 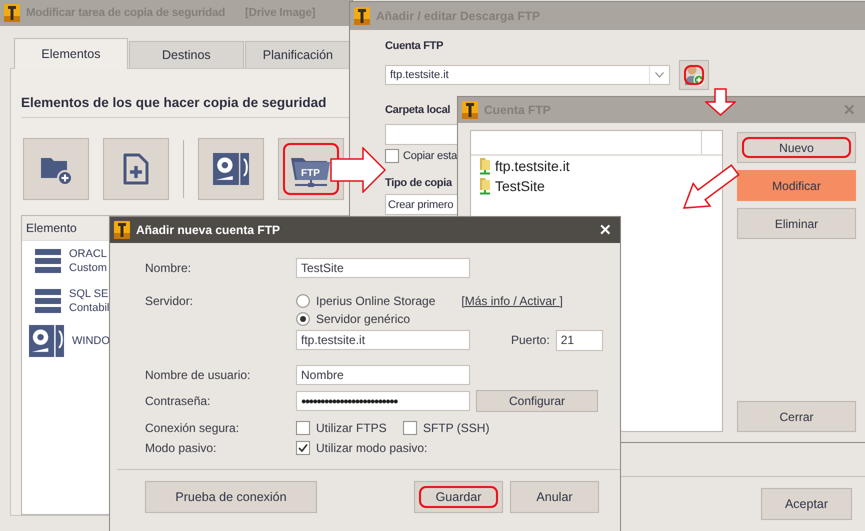 I want to click on name-field: TestSite, so click(x=383, y=268).